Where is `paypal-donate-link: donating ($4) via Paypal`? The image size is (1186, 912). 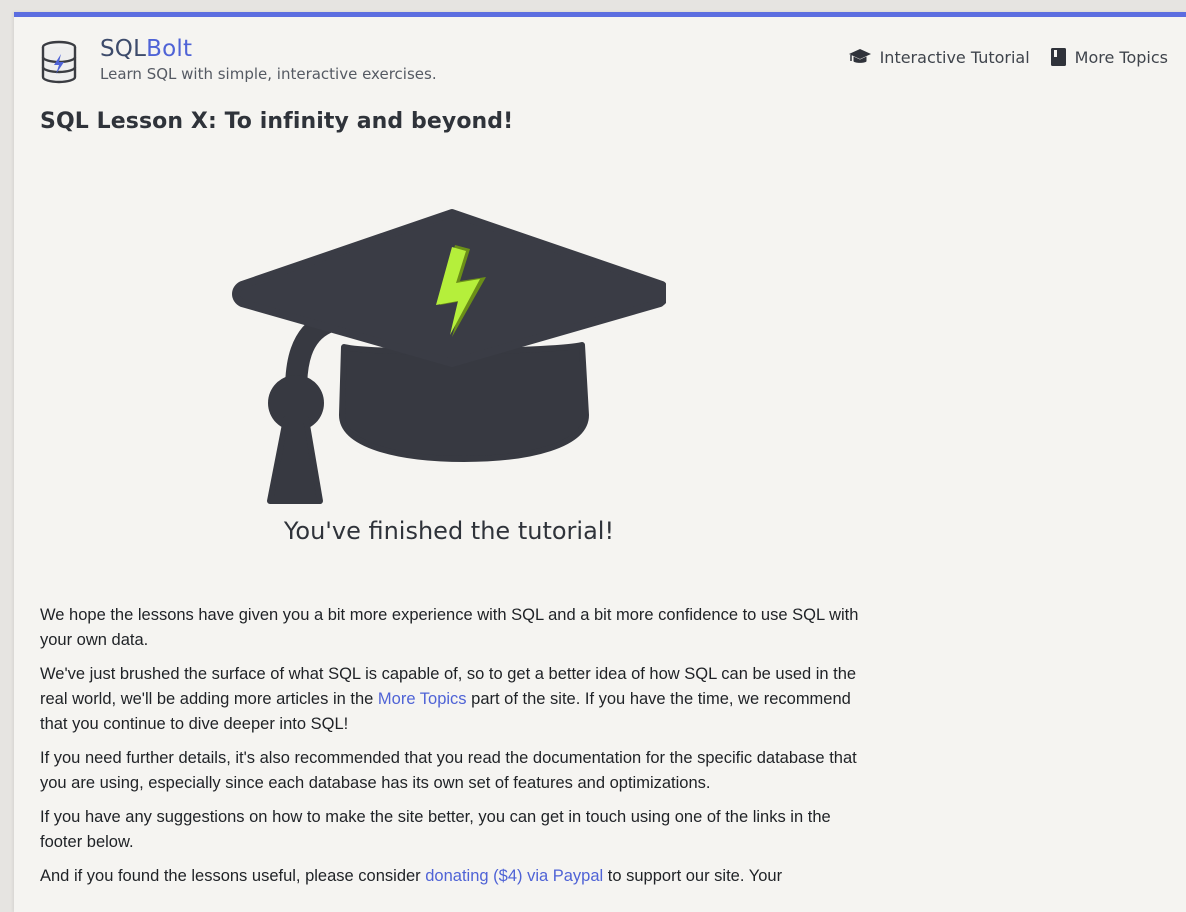
paypal-donate-link: donating ($4) via Paypal is located at coordinates (514, 876).